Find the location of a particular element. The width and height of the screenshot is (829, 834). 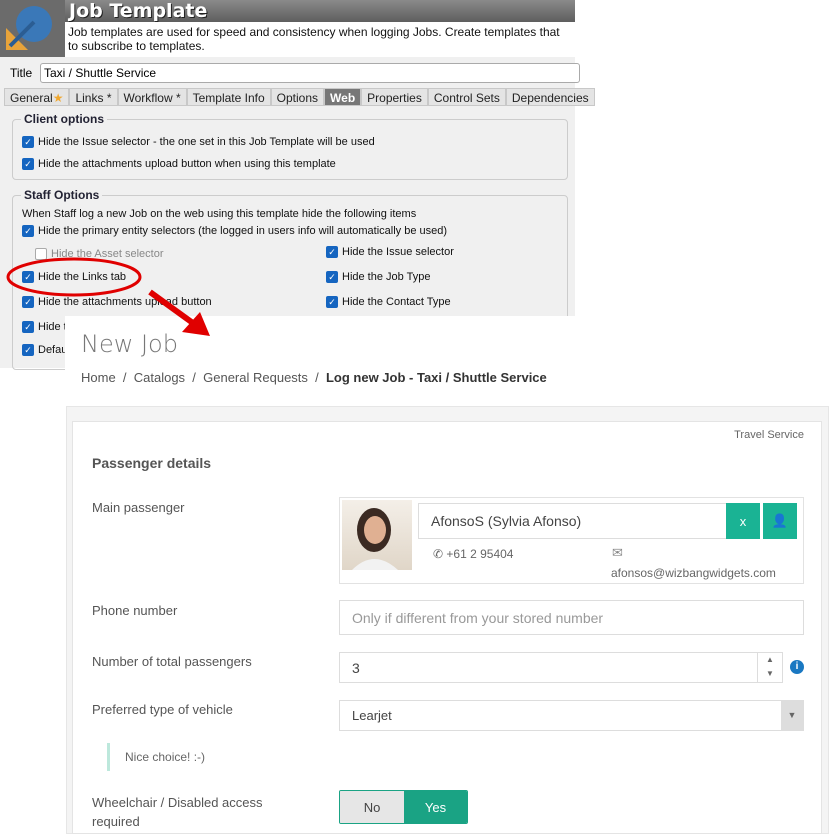

breadcrumb-home: Home is located at coordinates (98, 377).